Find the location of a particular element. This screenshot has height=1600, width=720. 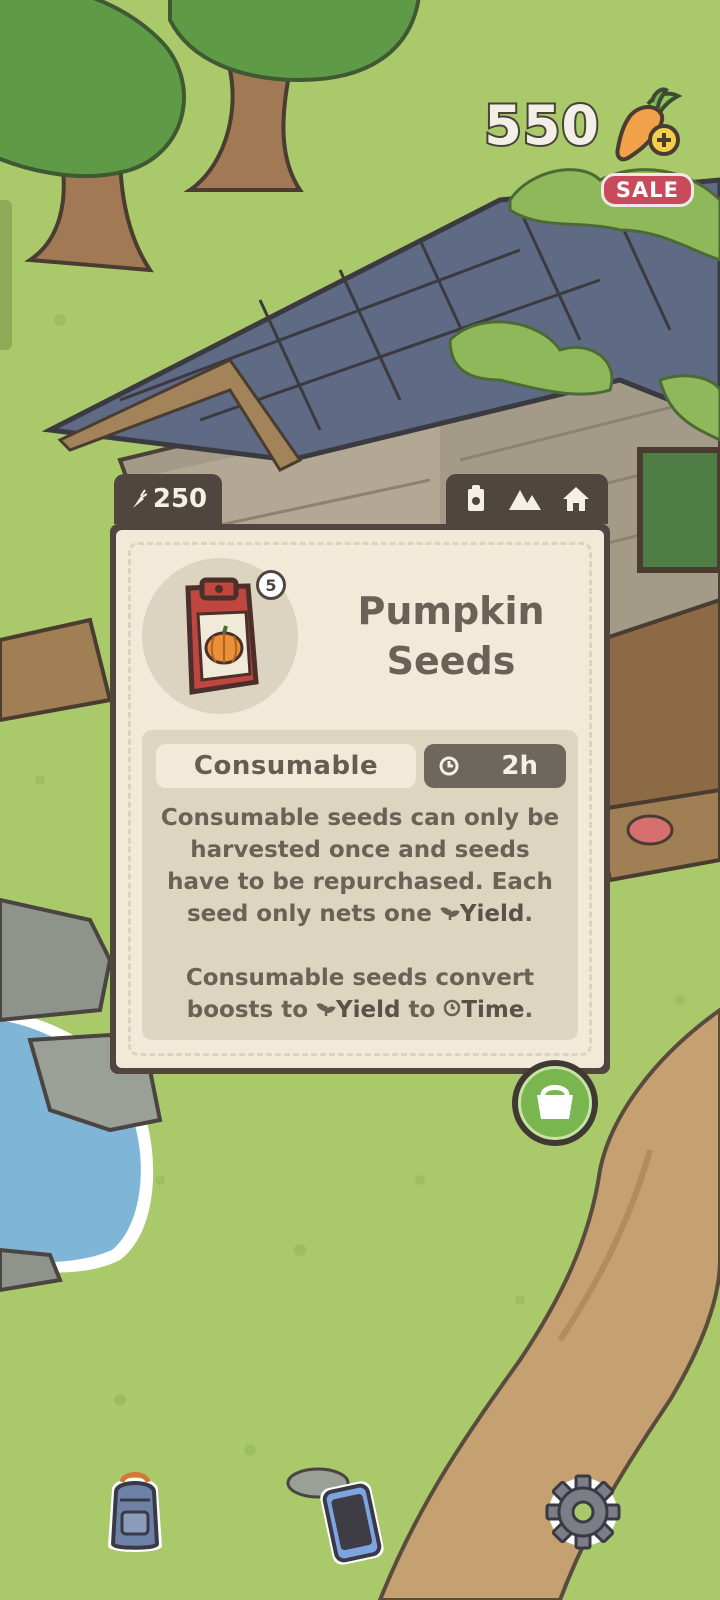

settings-button is located at coordinates (583, 1510).